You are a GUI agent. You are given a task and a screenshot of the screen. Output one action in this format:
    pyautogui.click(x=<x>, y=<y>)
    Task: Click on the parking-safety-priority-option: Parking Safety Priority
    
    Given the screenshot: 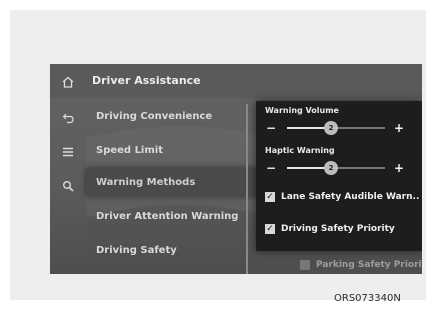 What is the action you would take?
    pyautogui.click(x=361, y=265)
    